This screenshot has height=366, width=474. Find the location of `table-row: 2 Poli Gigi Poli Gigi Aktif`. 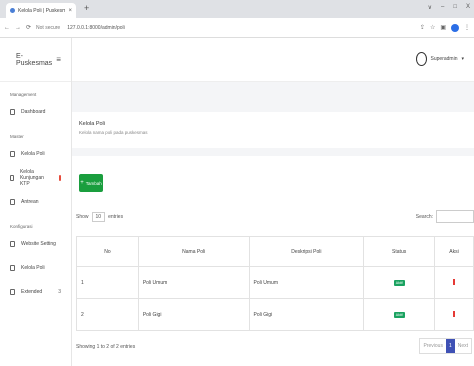

table-row: 2 Poli Gigi Poli Gigi Aktif is located at coordinates (275, 314).